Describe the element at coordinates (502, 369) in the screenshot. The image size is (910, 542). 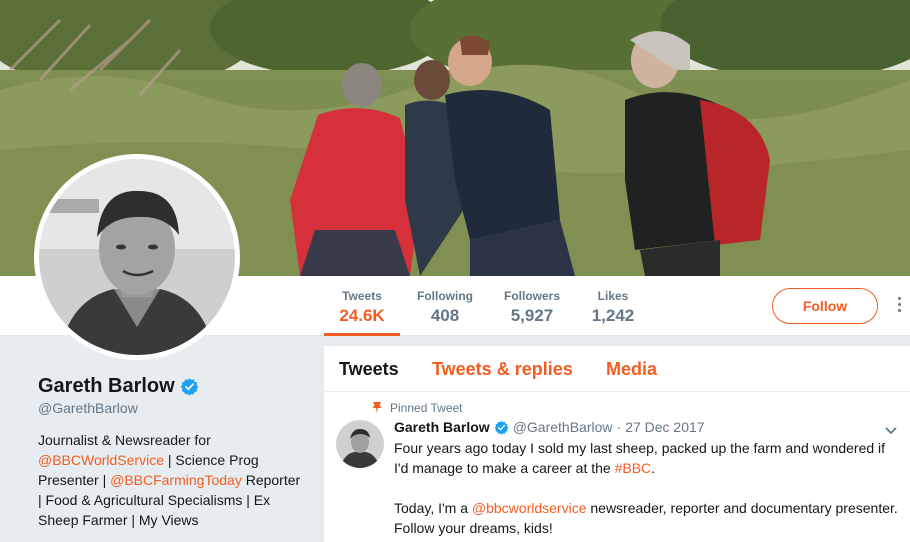
I see `tab-tweets-and-replies: Tweets & replies` at that location.